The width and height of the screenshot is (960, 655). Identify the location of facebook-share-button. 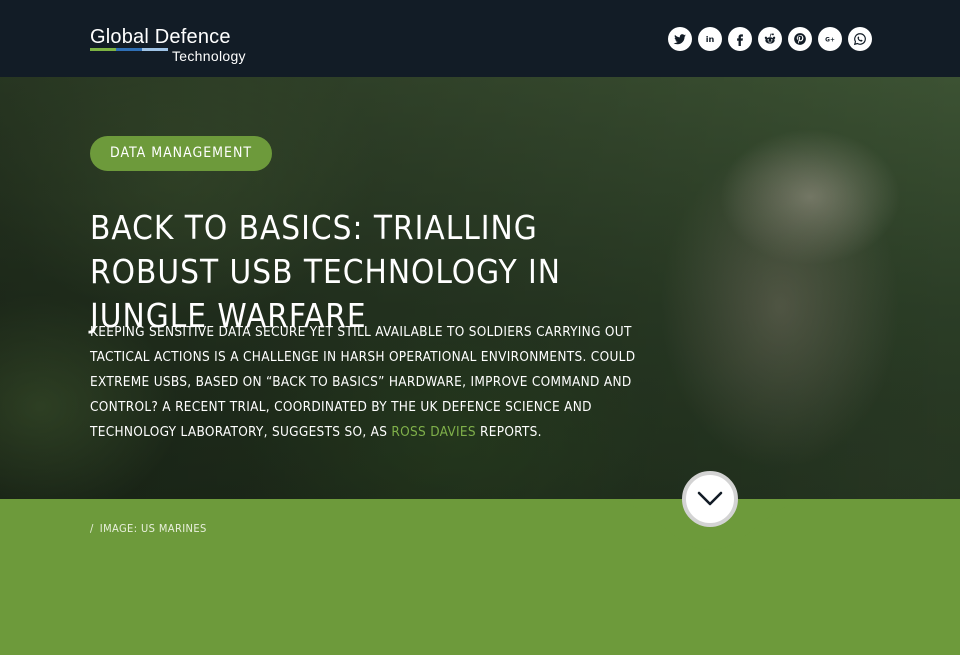
(740, 39).